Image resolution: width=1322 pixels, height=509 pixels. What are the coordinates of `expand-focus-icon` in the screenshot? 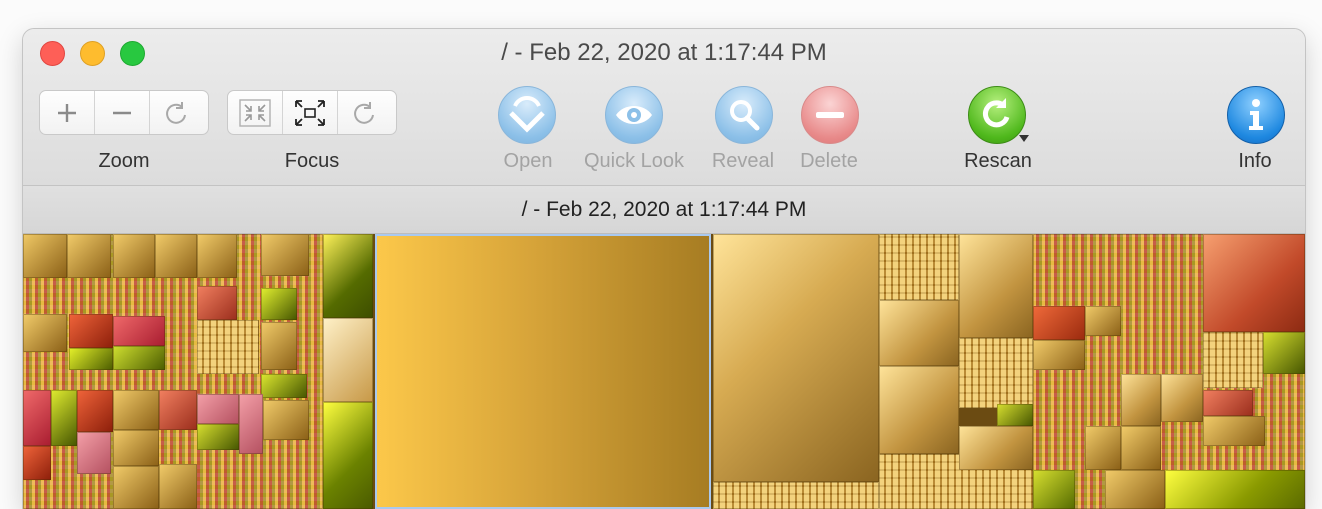 It's located at (310, 112).